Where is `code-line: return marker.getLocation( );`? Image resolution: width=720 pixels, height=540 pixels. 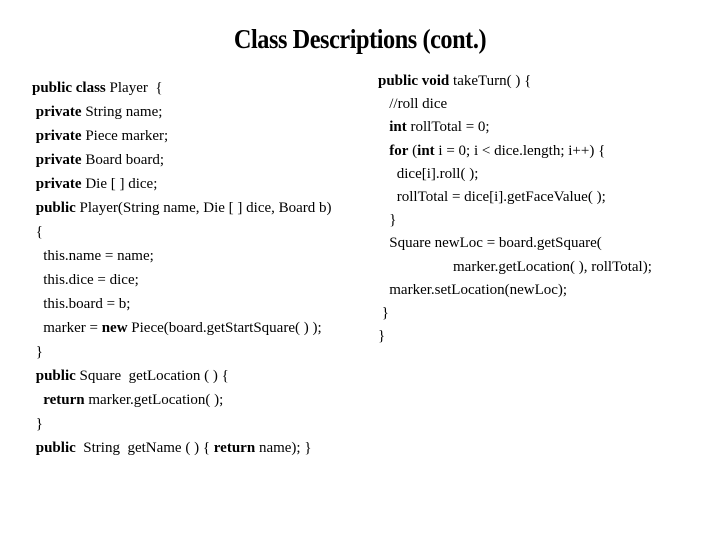 code-line: return marker.getLocation( ); is located at coordinates (182, 400).